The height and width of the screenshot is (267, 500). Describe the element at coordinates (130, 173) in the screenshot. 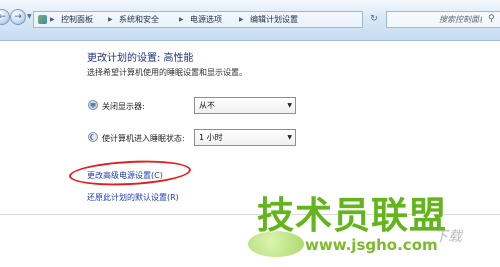

I see `highlight-circle` at that location.